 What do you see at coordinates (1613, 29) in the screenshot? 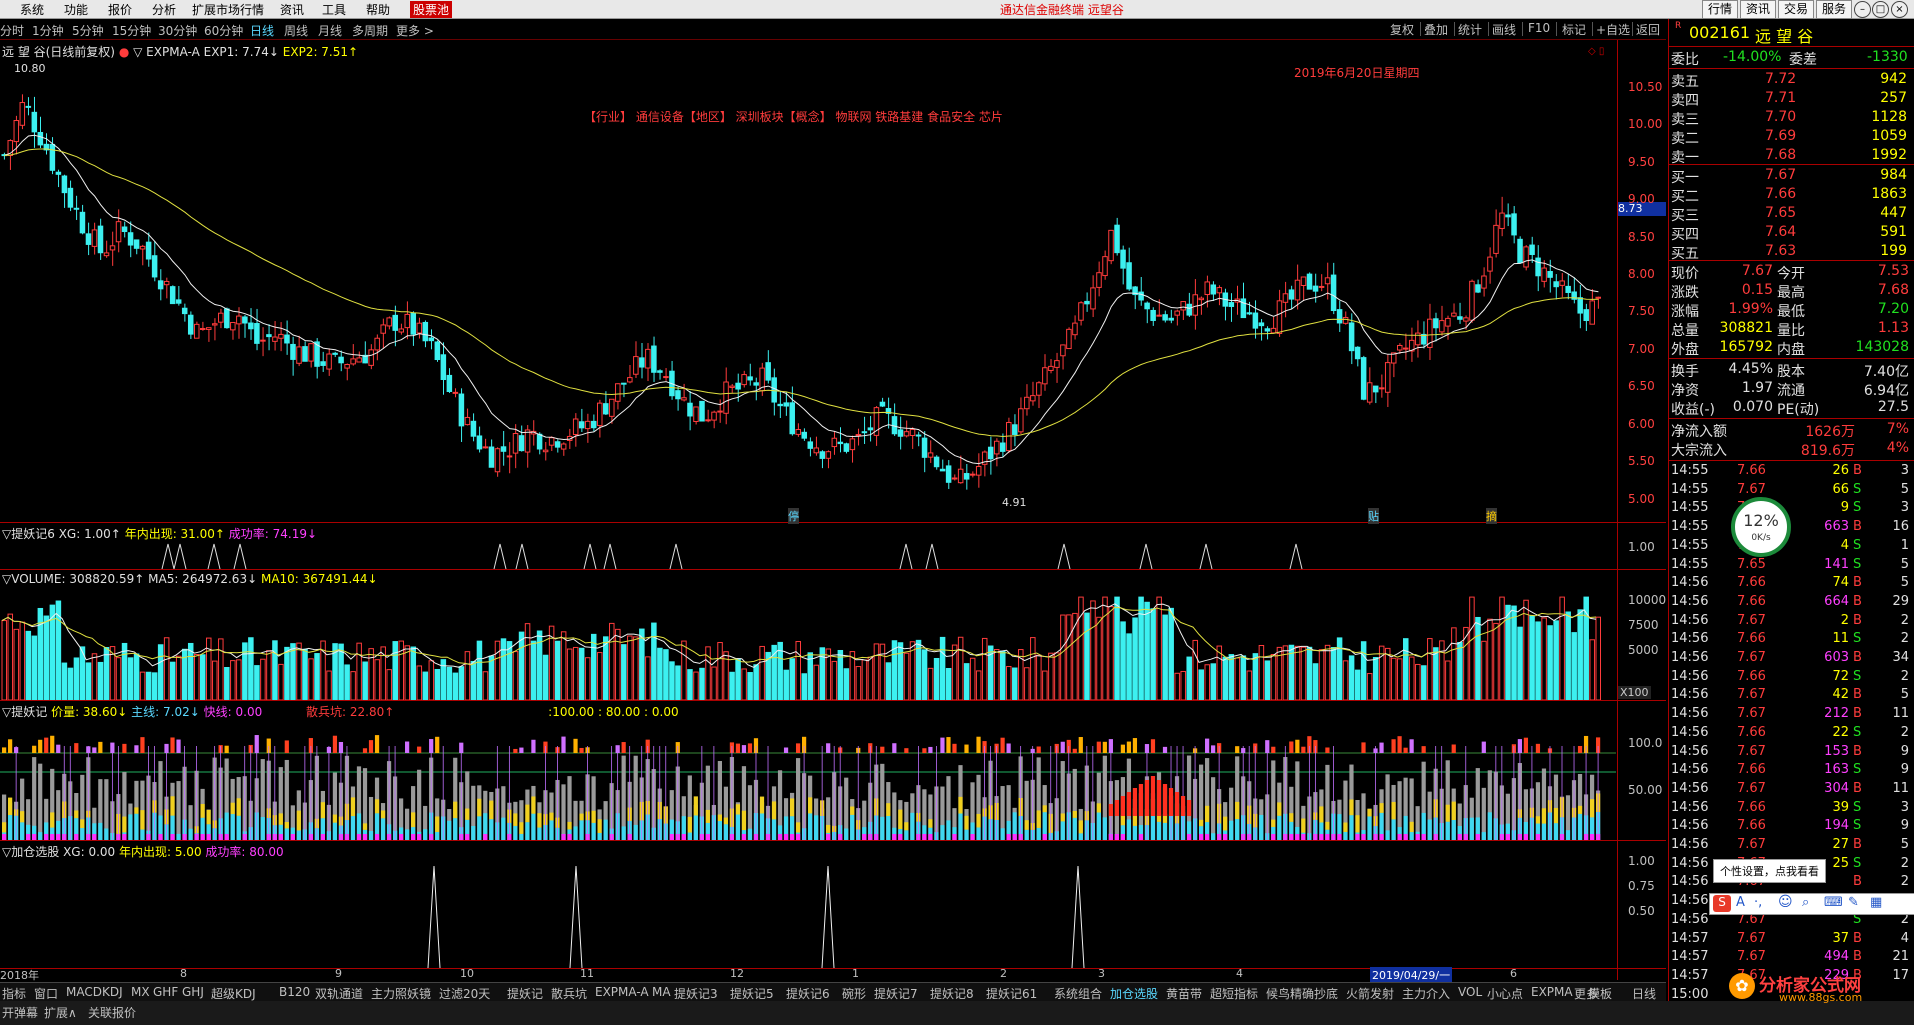
I see `tool-add-watchlist: +自选` at bounding box center [1613, 29].